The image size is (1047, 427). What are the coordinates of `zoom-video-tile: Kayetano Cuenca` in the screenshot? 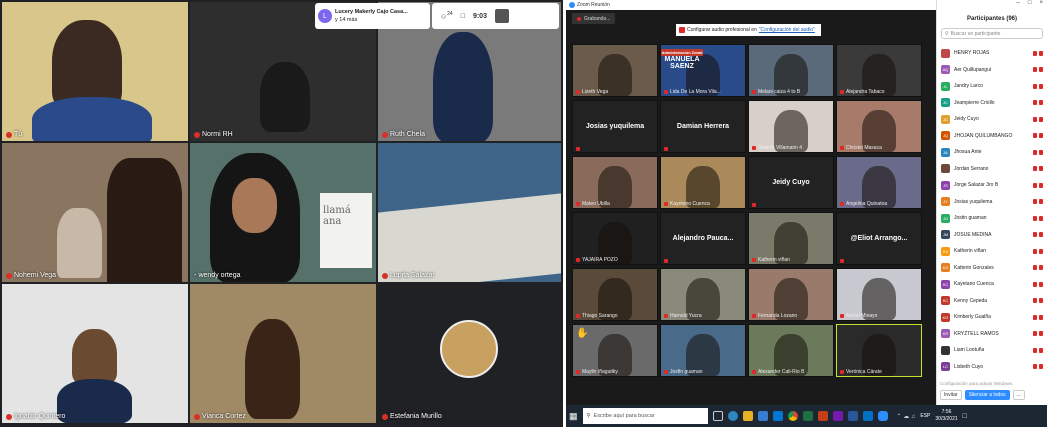 It's located at (703, 182).